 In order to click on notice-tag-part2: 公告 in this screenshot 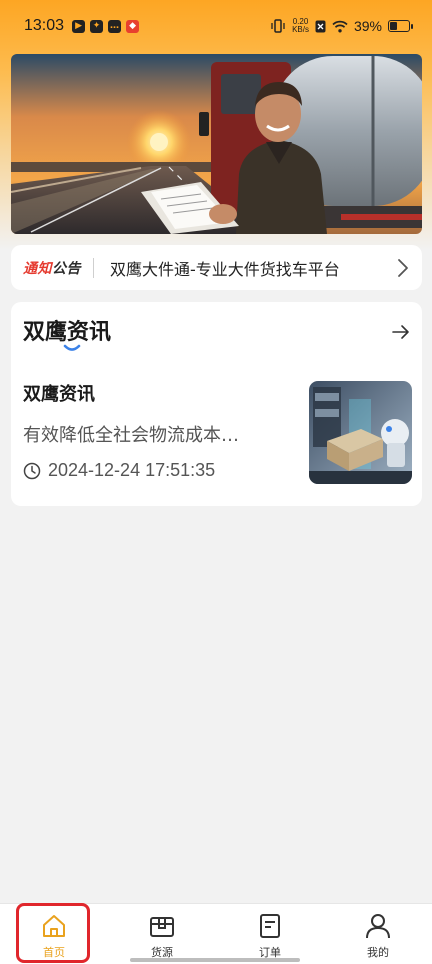, I will do `click(66, 268)`.